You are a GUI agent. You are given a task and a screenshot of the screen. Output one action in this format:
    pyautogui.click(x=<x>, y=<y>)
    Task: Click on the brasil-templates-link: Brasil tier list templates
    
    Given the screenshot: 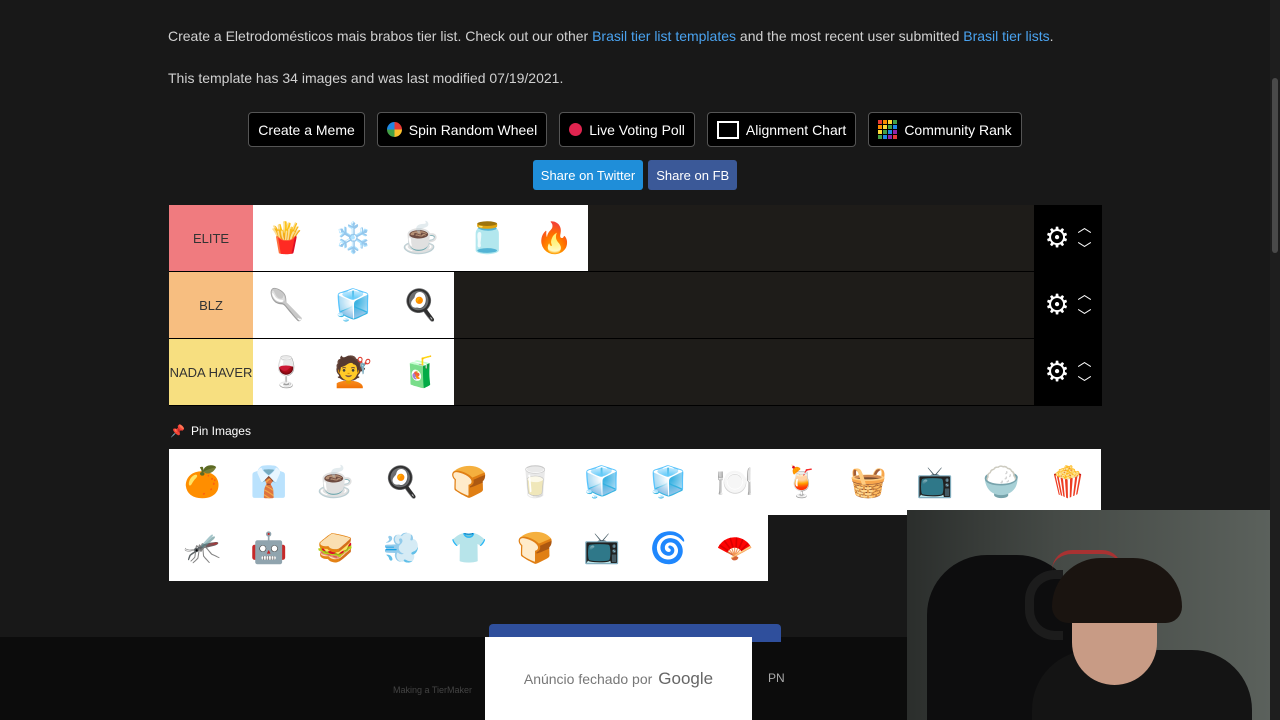 What is the action you would take?
    pyautogui.click(x=664, y=36)
    